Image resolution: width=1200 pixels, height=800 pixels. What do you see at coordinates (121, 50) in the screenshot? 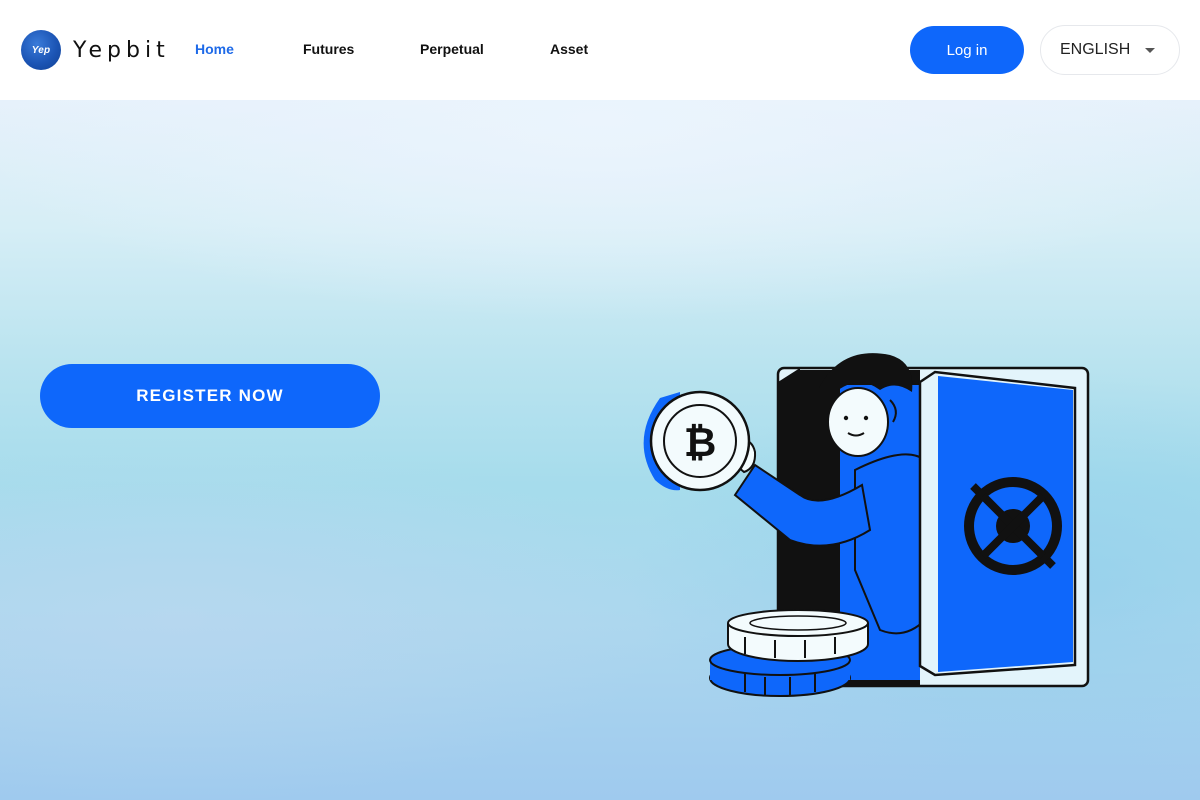
I see `brand-name: Yepbit` at bounding box center [121, 50].